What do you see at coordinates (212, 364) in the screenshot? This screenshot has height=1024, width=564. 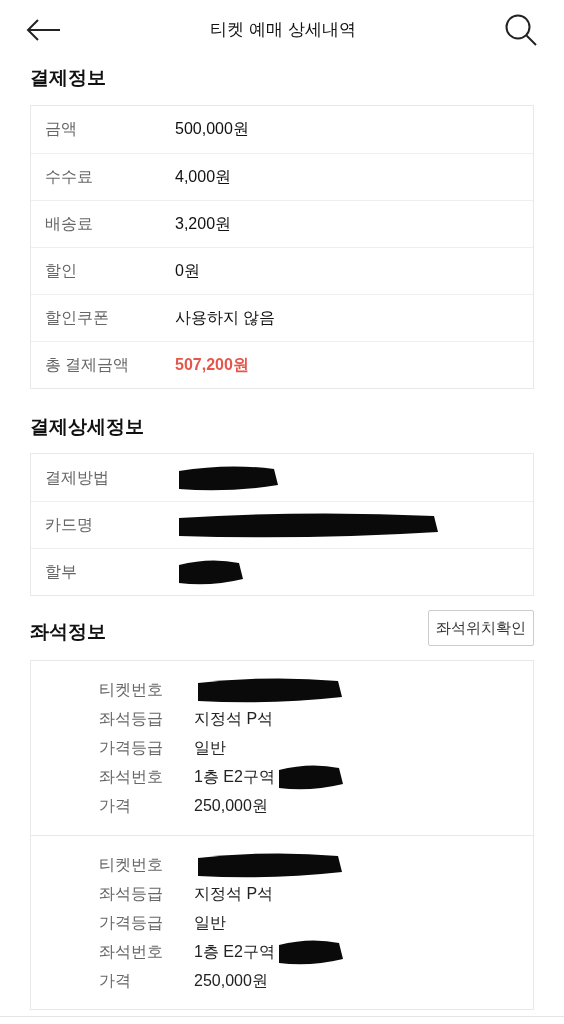 I see `row-value: 507,200원` at bounding box center [212, 364].